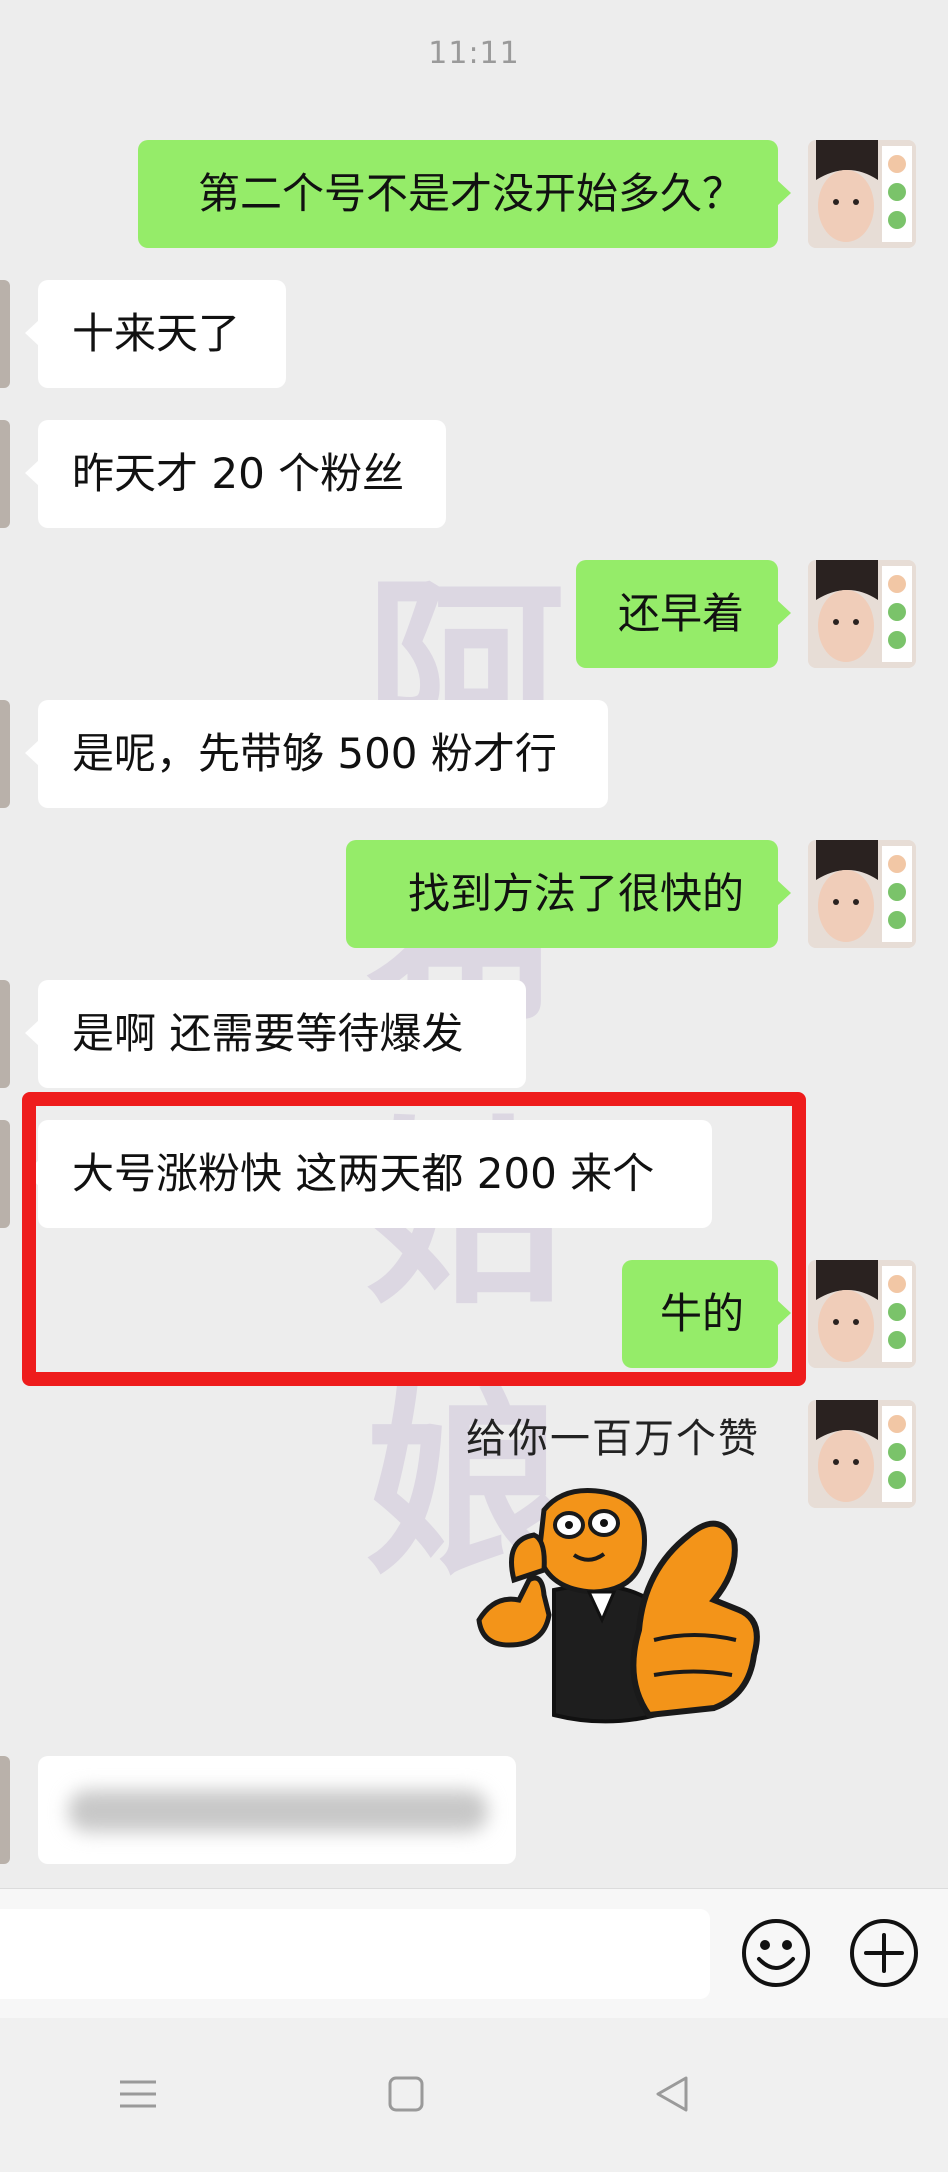 The image size is (948, 2172). I want to click on incoming-message: 是呢，先带够 500 粉才行, so click(316, 754).